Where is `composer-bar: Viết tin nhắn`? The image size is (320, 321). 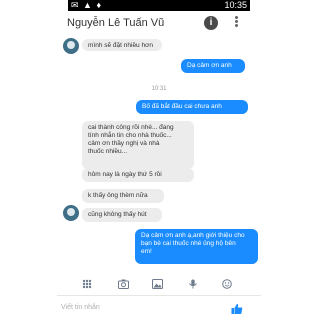
composer-bar: Viết tin nhắn is located at coordinates (159, 308).